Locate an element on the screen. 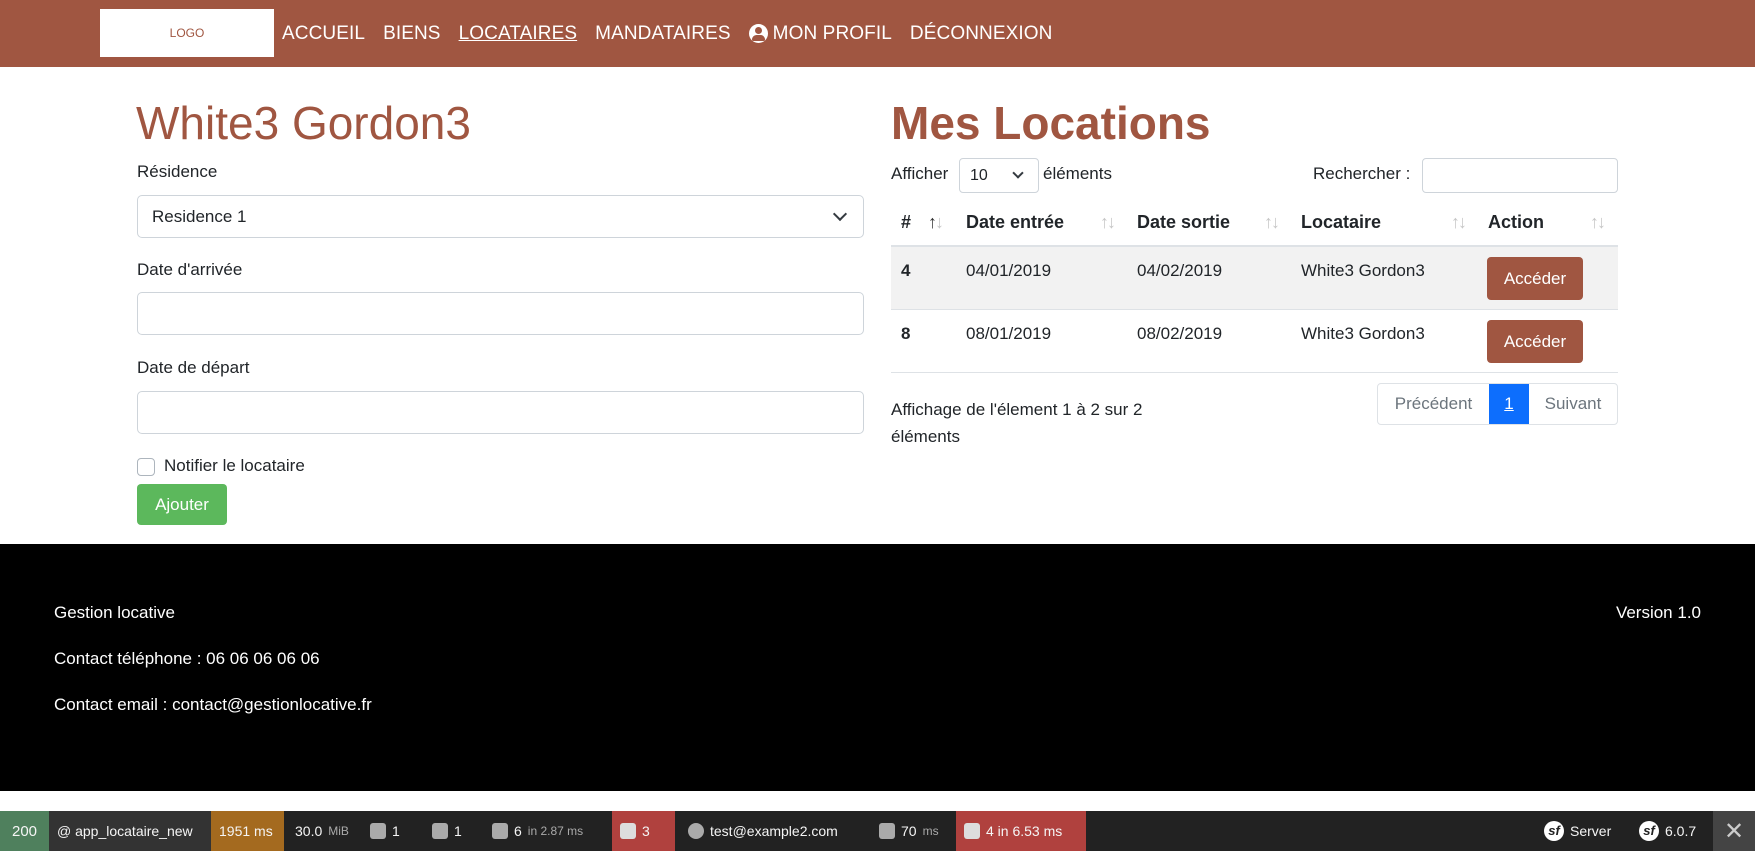 This screenshot has width=1755, height=851. cache-count: 6 is located at coordinates (518, 831).